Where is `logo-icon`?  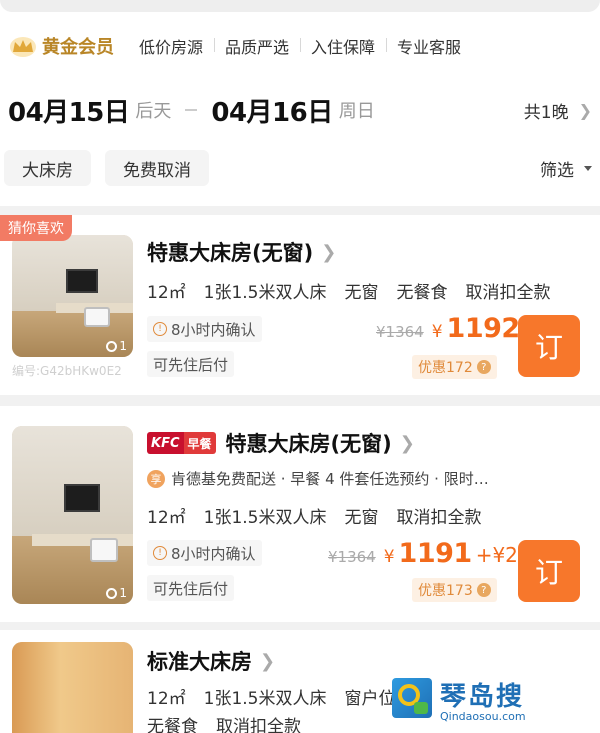 logo-icon is located at coordinates (412, 698).